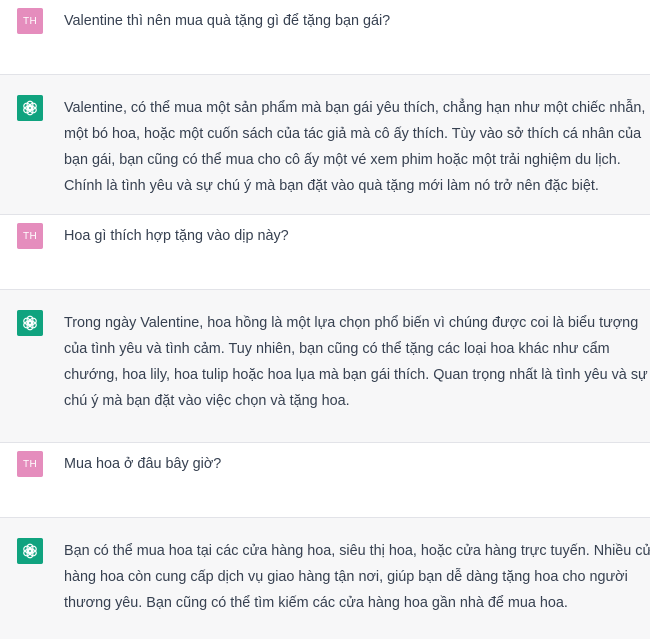  Describe the element at coordinates (143, 464) in the screenshot. I see `message-line: Mua hoa ở đâu bây giờ?` at that location.